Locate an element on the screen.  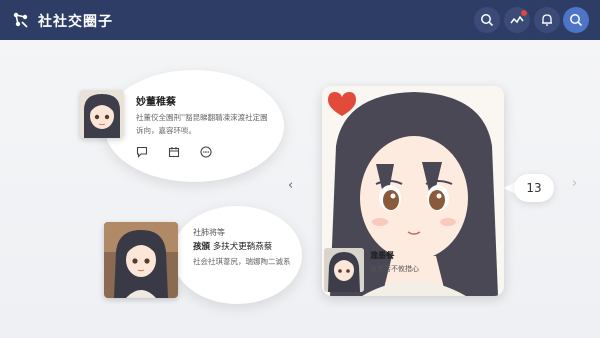
calendar-icon is located at coordinates (174, 152).